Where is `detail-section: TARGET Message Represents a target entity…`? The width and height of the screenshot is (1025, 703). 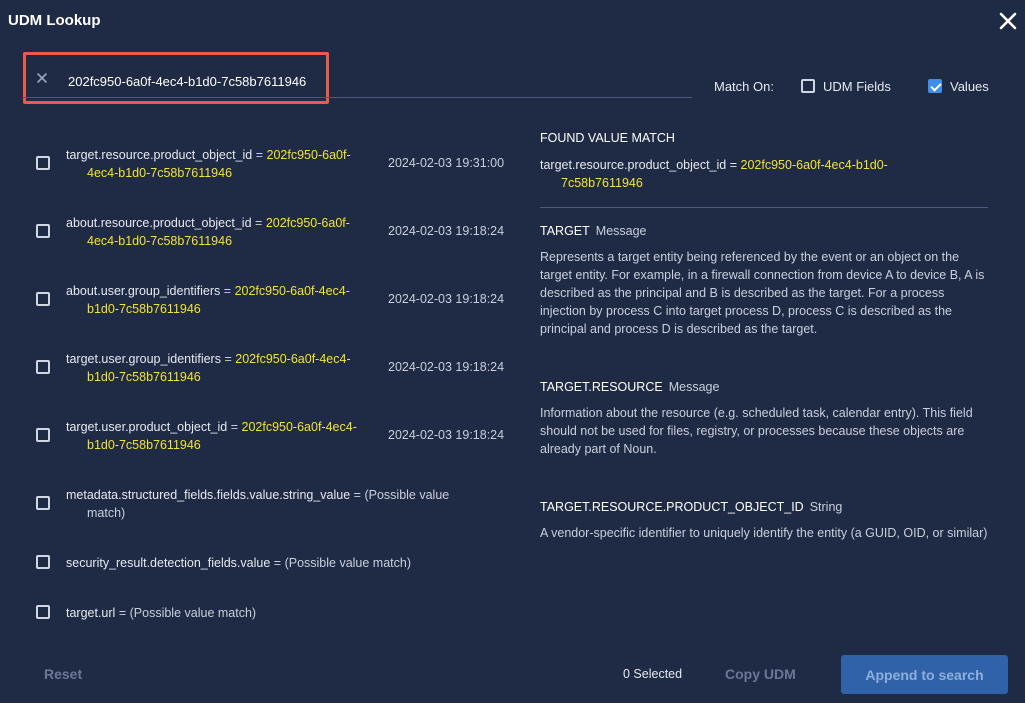
detail-section: TARGET Message Represents a target entity… is located at coordinates (765, 280).